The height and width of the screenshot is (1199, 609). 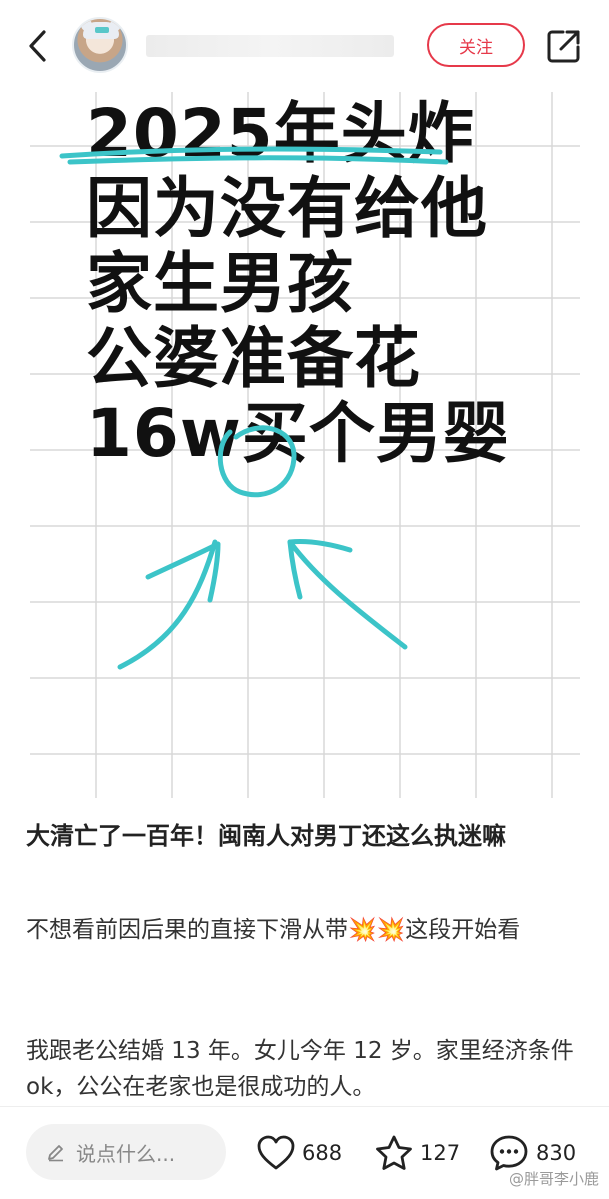 What do you see at coordinates (266, 836) in the screenshot?
I see `post-title: 大清亡了一百年！闽南人对男丁还这么执迷嘛` at bounding box center [266, 836].